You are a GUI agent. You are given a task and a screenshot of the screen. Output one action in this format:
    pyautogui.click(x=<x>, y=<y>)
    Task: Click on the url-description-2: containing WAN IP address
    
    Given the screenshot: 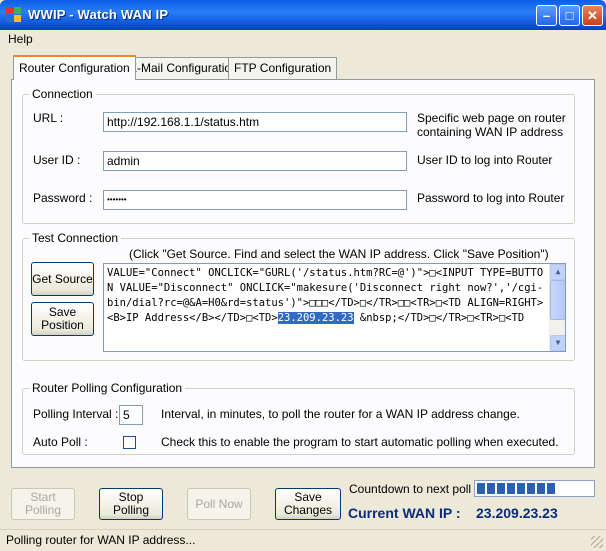 What is the action you would take?
    pyautogui.click(x=490, y=132)
    